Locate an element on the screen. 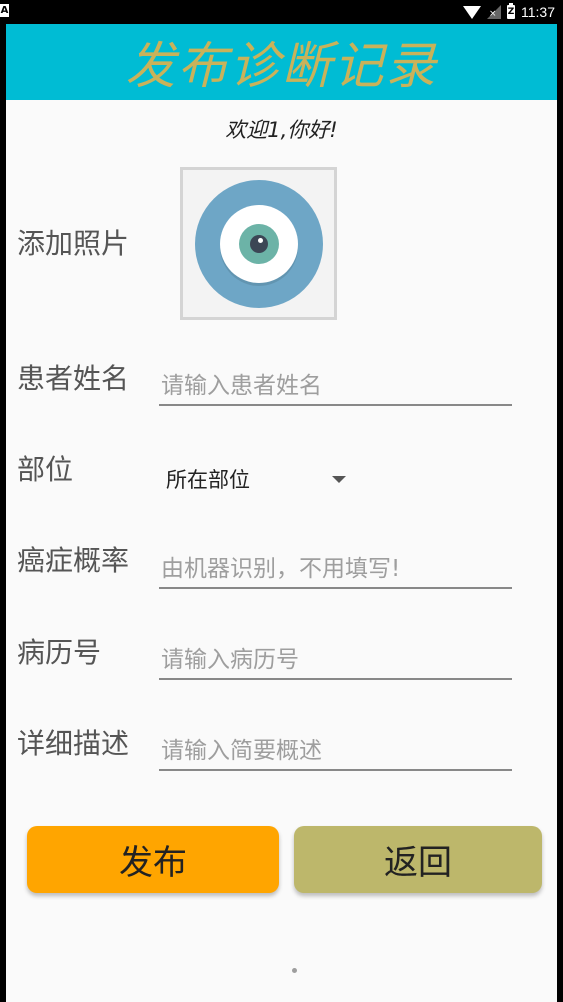 The height and width of the screenshot is (1002, 563). patient-name-label: 患者姓名 is located at coordinates (73, 378).